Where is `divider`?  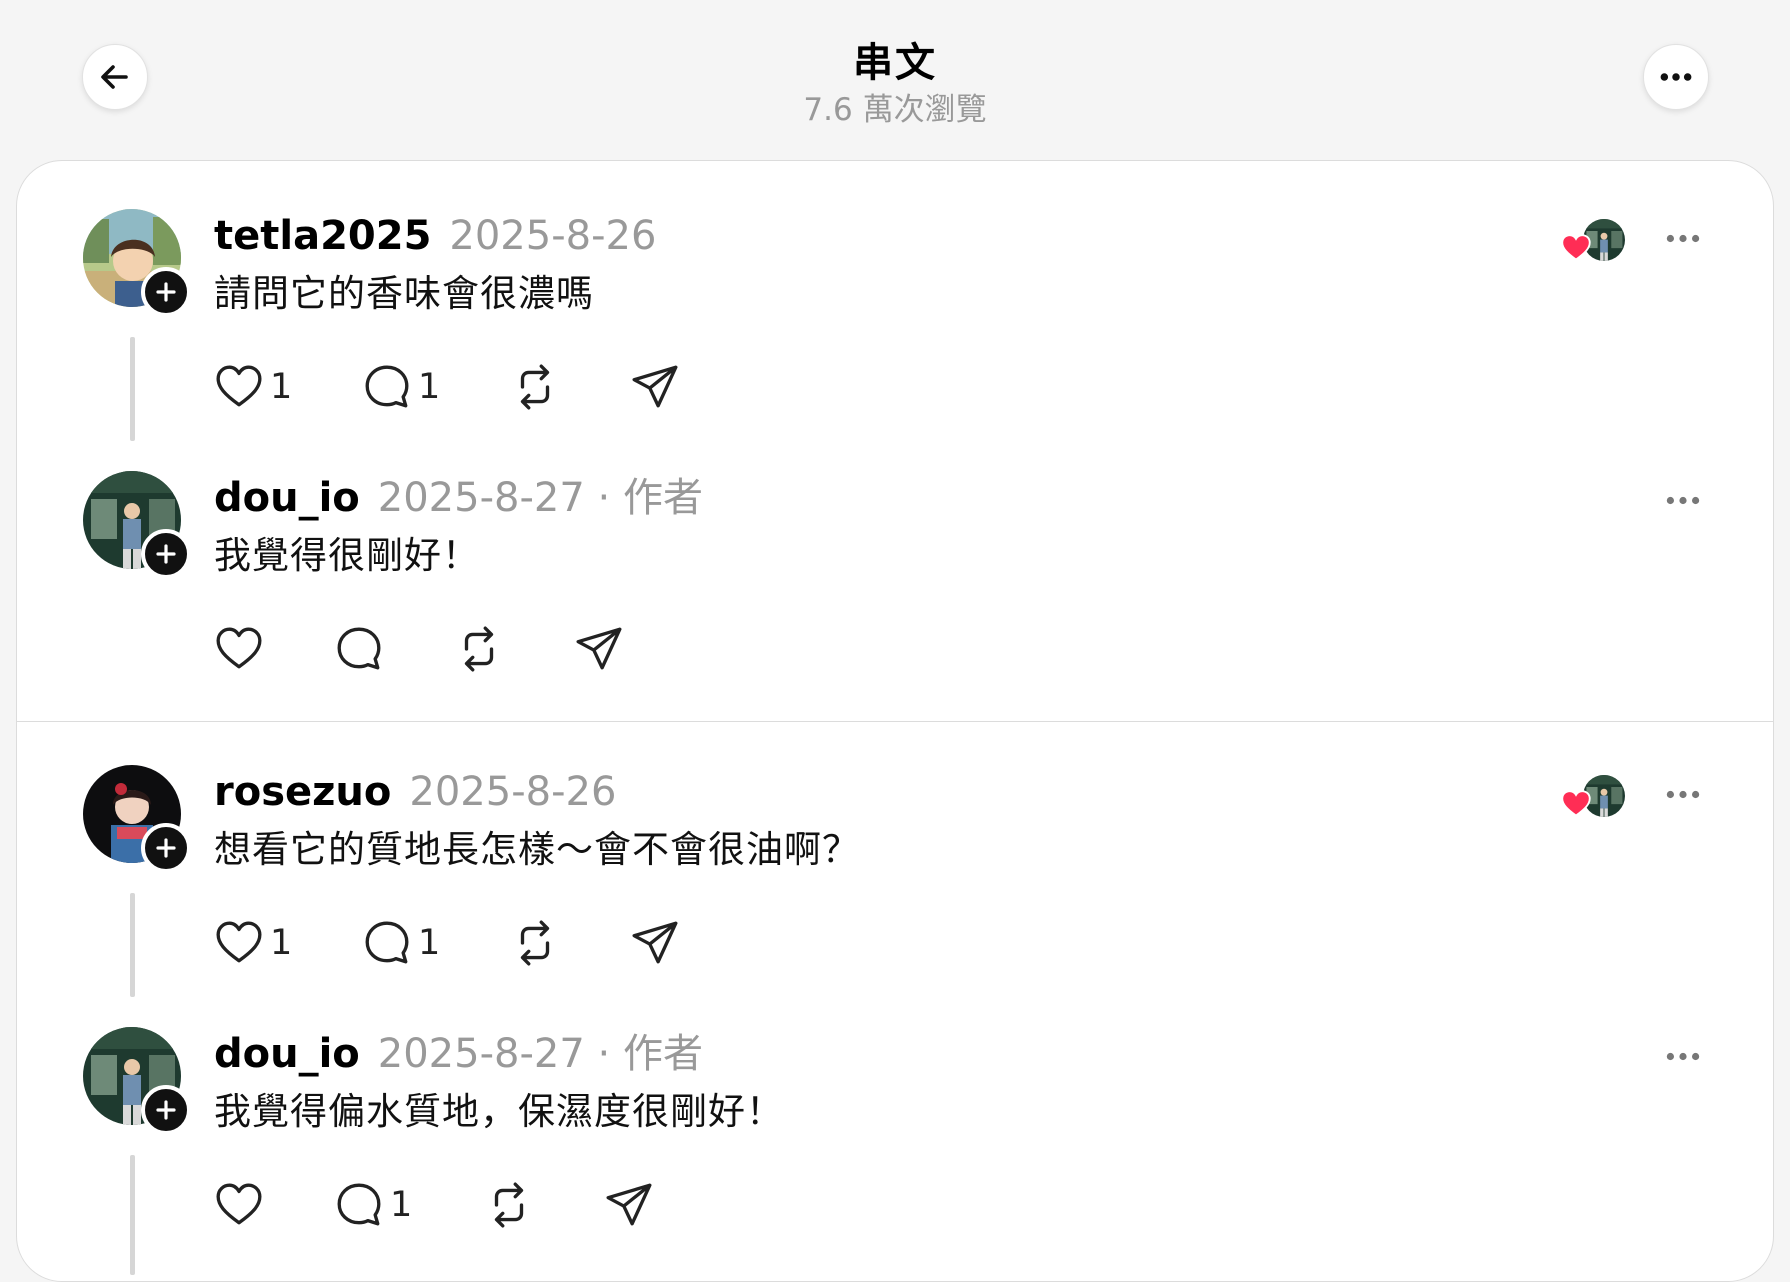
divider is located at coordinates (895, 721).